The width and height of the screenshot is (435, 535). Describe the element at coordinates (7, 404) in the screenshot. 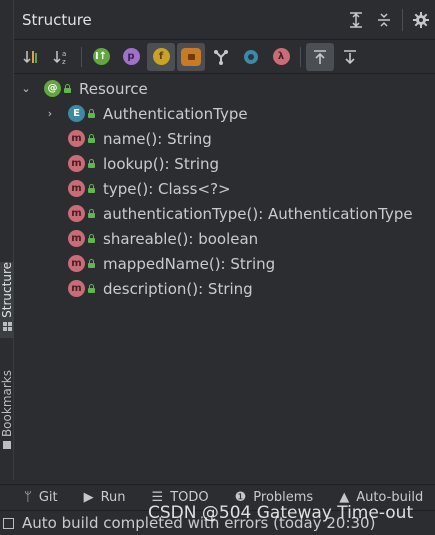

I see `sidebar-tab-bookmarks-label: Bookmarks` at that location.